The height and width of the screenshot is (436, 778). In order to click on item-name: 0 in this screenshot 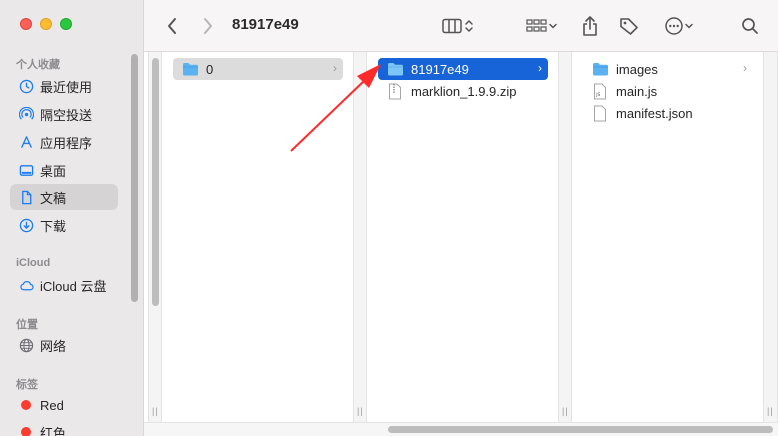, I will do `click(210, 69)`.